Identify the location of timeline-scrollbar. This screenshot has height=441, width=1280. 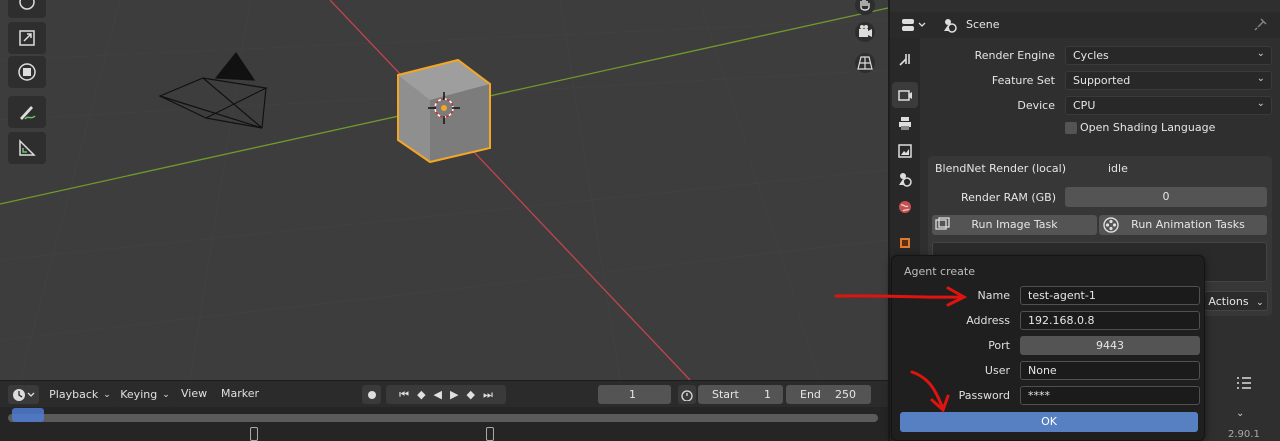
(443, 418).